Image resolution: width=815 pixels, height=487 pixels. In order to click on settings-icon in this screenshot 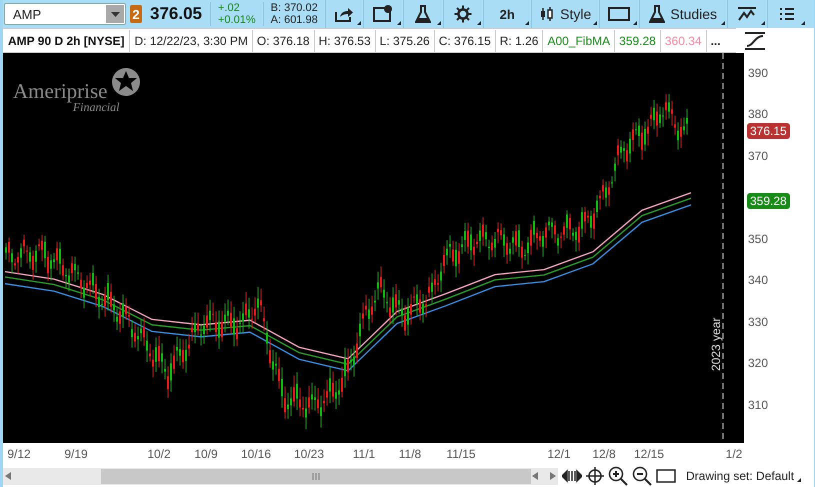, I will do `click(463, 14)`.